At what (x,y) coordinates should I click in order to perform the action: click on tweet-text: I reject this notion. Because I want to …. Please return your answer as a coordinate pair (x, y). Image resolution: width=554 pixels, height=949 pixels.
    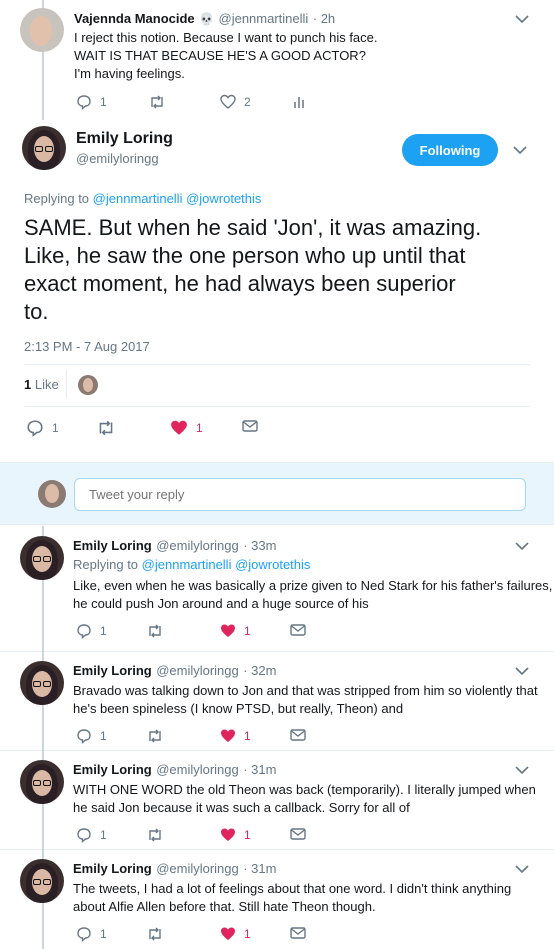
    Looking at the image, I should click on (226, 55).